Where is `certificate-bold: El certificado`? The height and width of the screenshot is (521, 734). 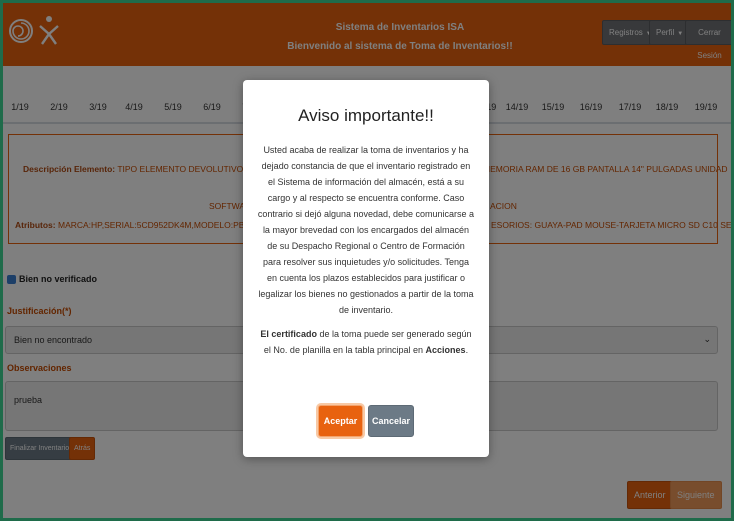
certificate-bold: El certificado is located at coordinates (288, 334).